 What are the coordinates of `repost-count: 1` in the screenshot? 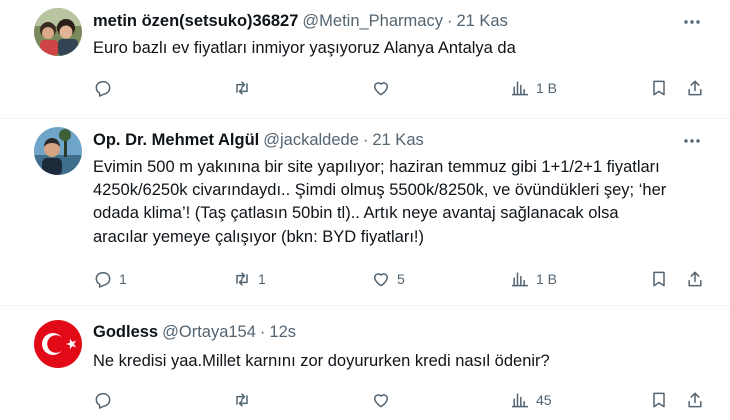 It's located at (262, 279).